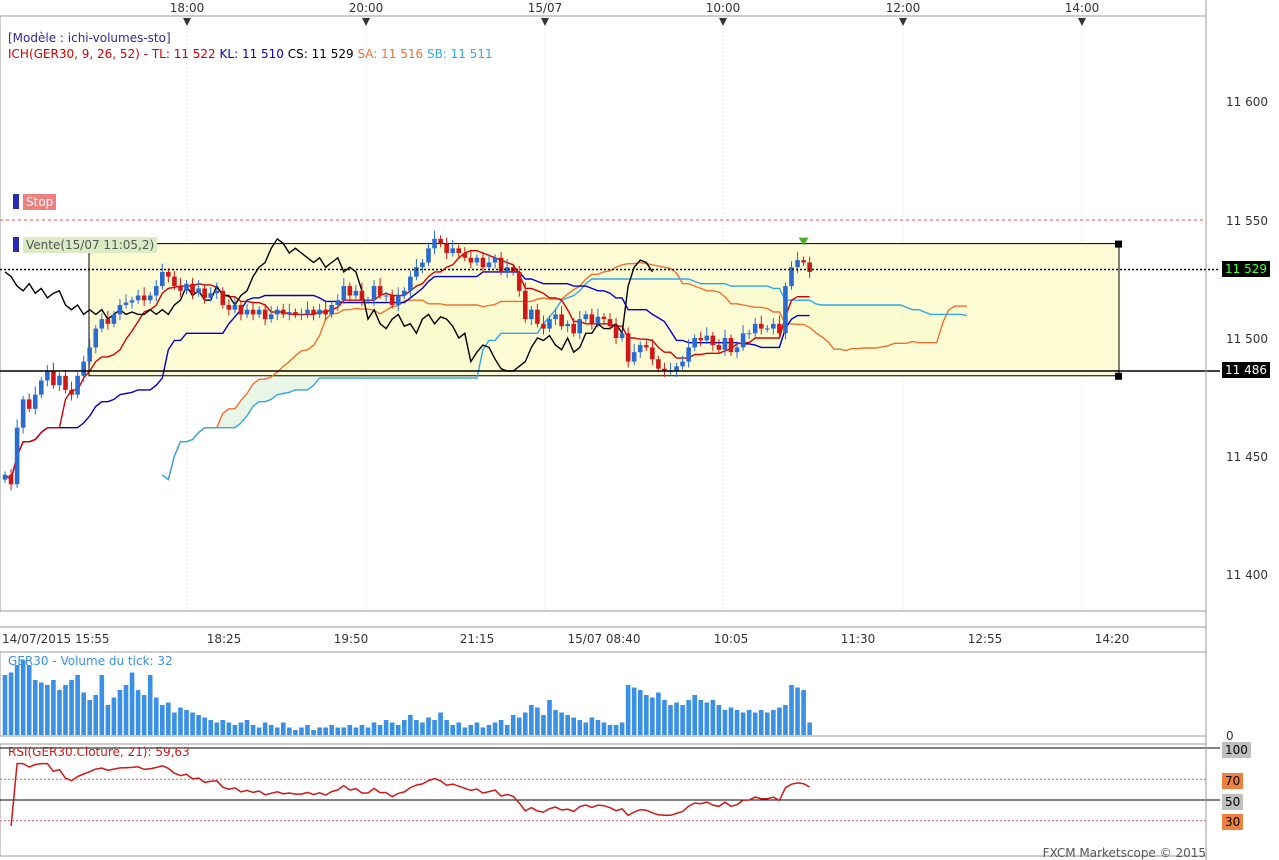 The height and width of the screenshot is (860, 1279). What do you see at coordinates (1247, 575) in the screenshot?
I see `y-tick-label: 11 400` at bounding box center [1247, 575].